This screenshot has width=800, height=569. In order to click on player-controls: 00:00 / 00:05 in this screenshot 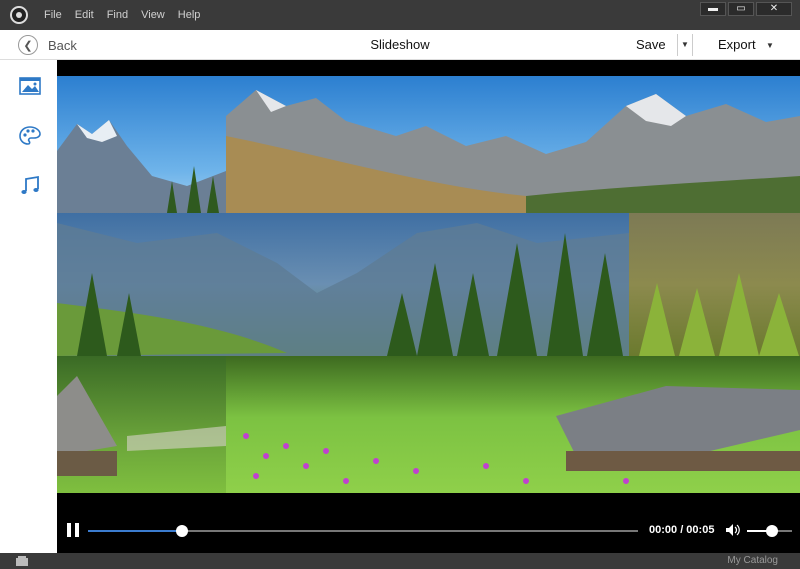, I will do `click(428, 530)`.